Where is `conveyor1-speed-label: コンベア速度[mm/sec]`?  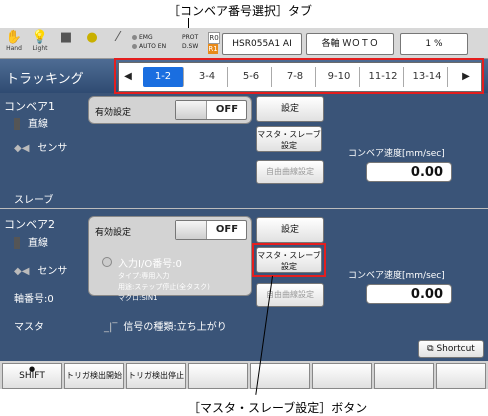
conveyor1-speed-label: コンベア速度[mm/sec] is located at coordinates (396, 154).